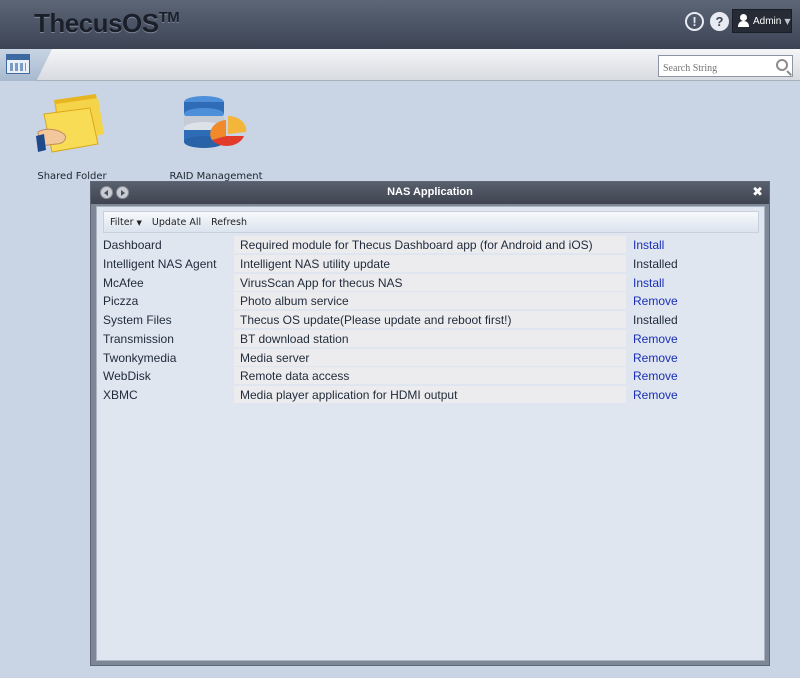 This screenshot has width=800, height=678. Describe the element at coordinates (123, 282) in the screenshot. I see `app-name: McAfee` at that location.